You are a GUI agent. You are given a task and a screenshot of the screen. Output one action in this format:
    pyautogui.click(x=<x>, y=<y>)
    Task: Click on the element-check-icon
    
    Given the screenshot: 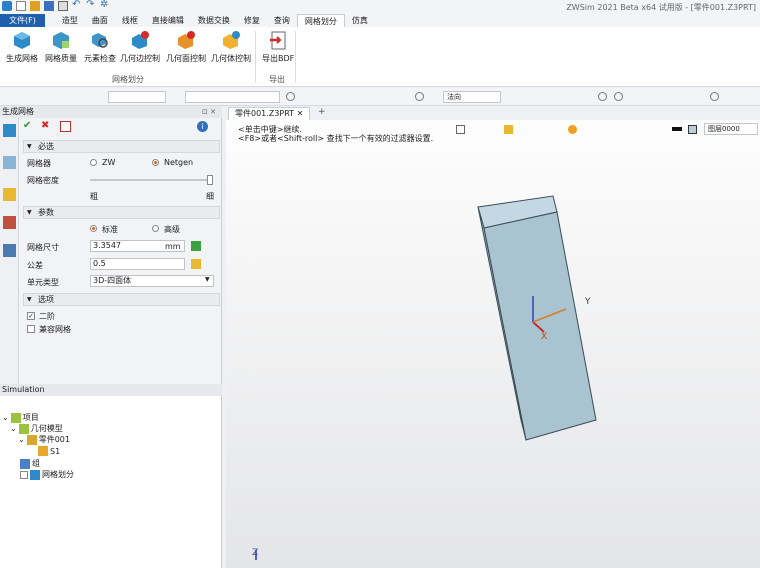 What is the action you would take?
    pyautogui.click(x=100, y=40)
    